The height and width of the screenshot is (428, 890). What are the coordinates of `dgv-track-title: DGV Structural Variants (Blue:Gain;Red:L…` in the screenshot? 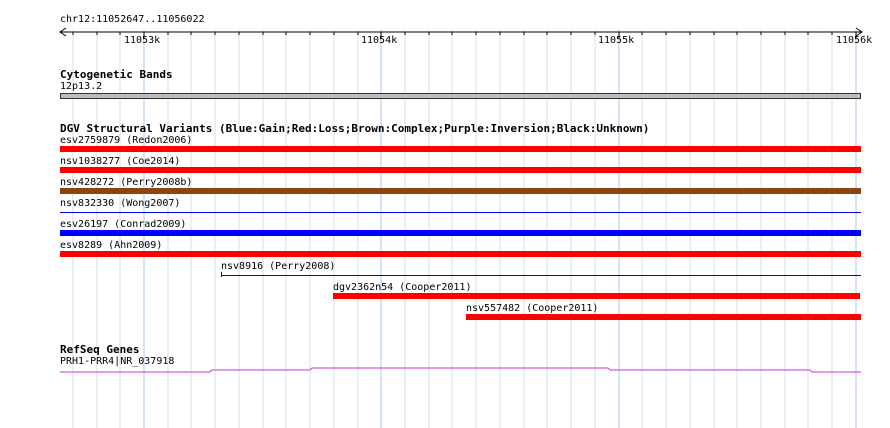 It's located at (355, 128).